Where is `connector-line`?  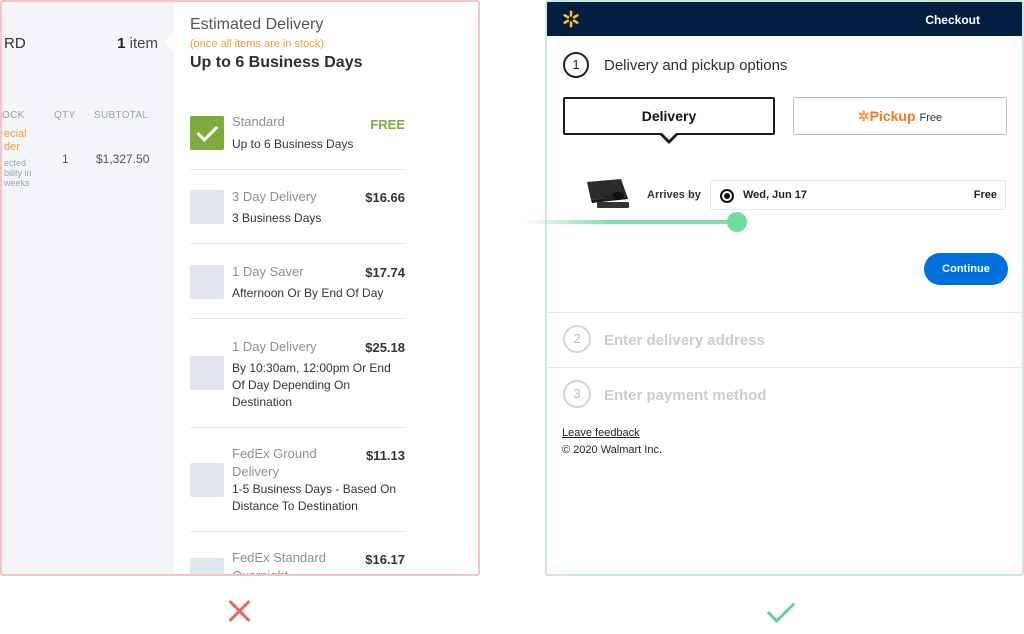
connector-line is located at coordinates (630, 222).